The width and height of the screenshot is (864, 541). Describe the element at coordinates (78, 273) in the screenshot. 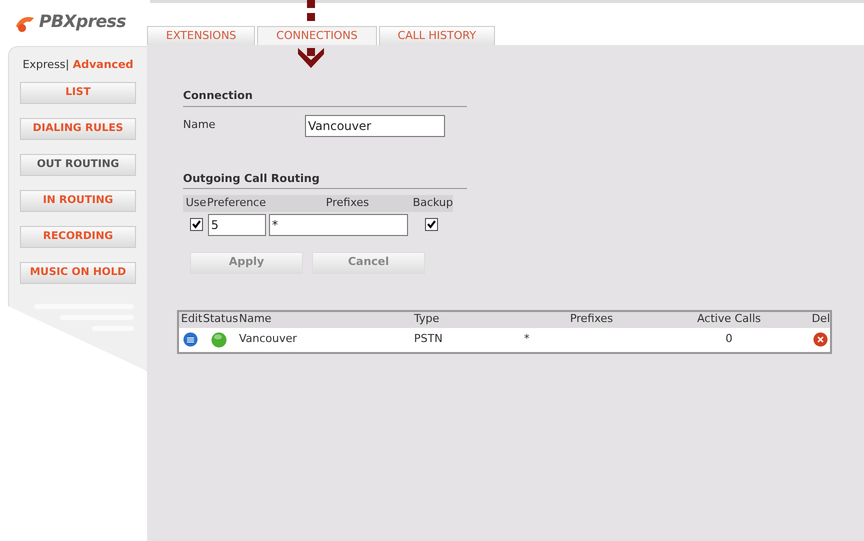

I see `sidebar-button: MUSIC ON HOLD` at that location.